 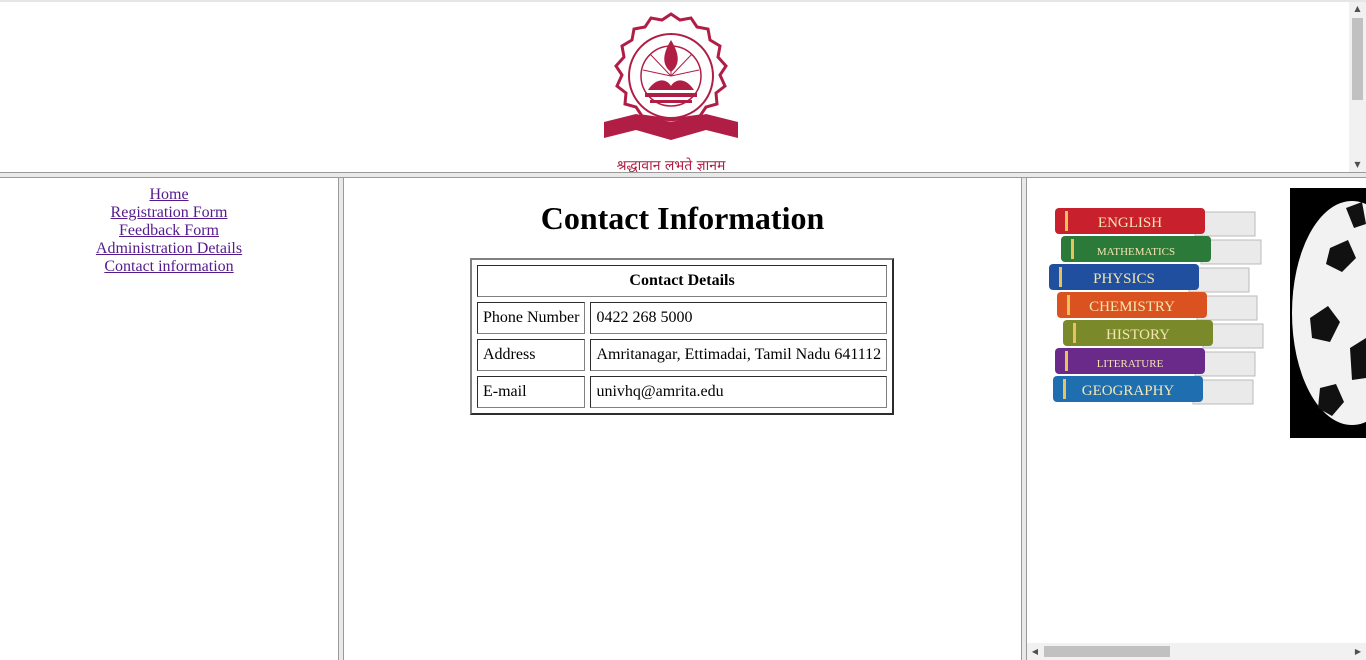 I want to click on book-literature: LITERATURE, so click(x=1155, y=362).